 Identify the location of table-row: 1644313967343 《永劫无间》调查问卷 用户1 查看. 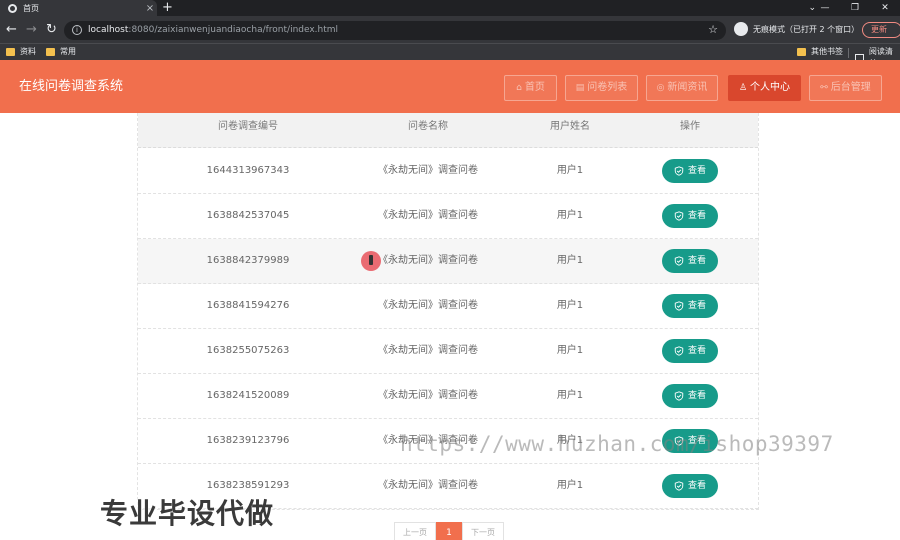
(448, 171).